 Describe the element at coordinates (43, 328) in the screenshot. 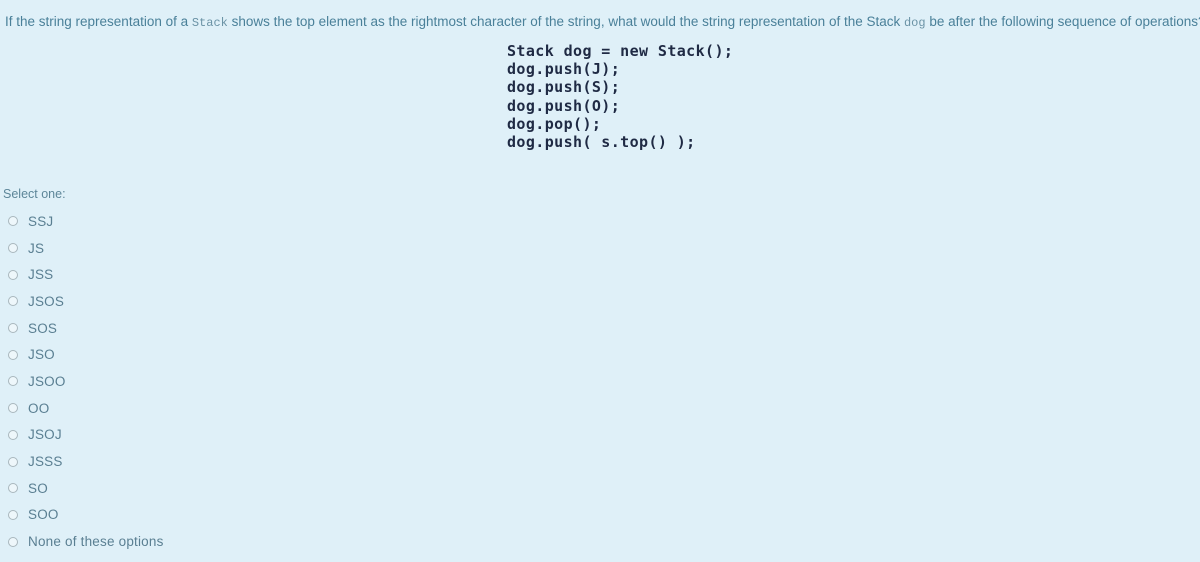

I see `answer-option-label: SOS` at that location.